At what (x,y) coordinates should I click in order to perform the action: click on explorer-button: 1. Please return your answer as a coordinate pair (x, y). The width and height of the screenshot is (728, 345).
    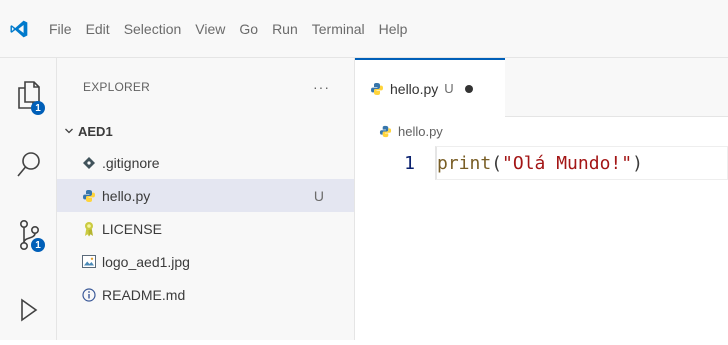
    Looking at the image, I should click on (28, 97).